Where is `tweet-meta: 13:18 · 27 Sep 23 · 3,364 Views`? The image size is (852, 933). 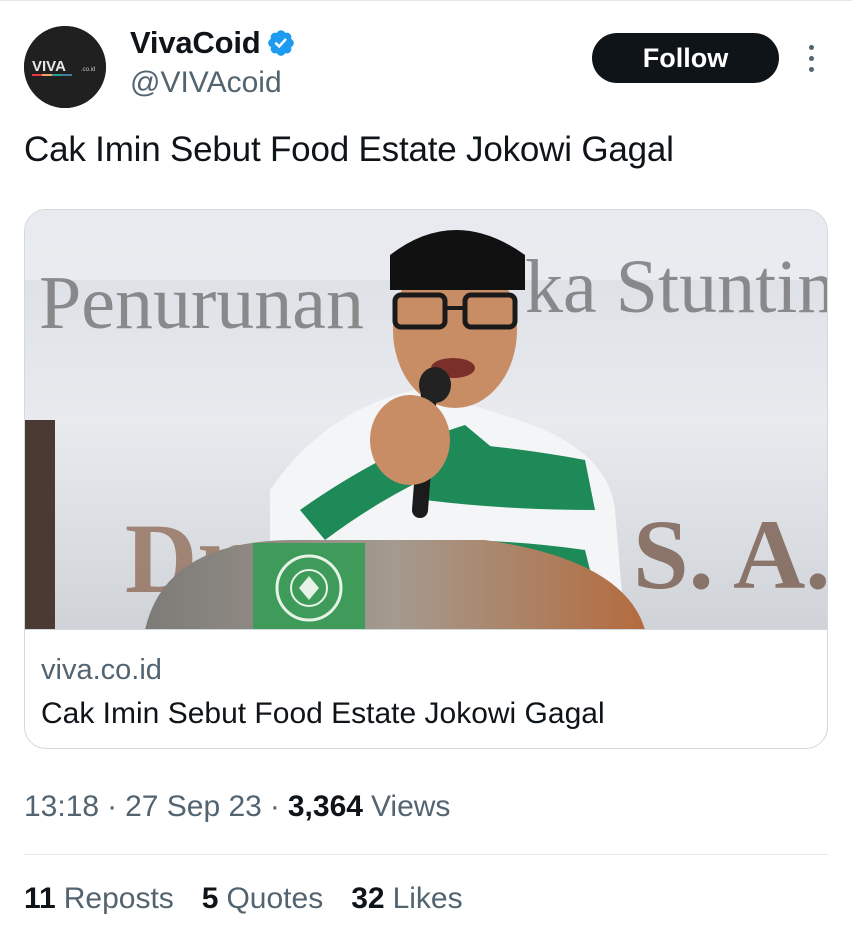
tweet-meta: 13:18 · 27 Sep 23 · 3,364 Views is located at coordinates (237, 807).